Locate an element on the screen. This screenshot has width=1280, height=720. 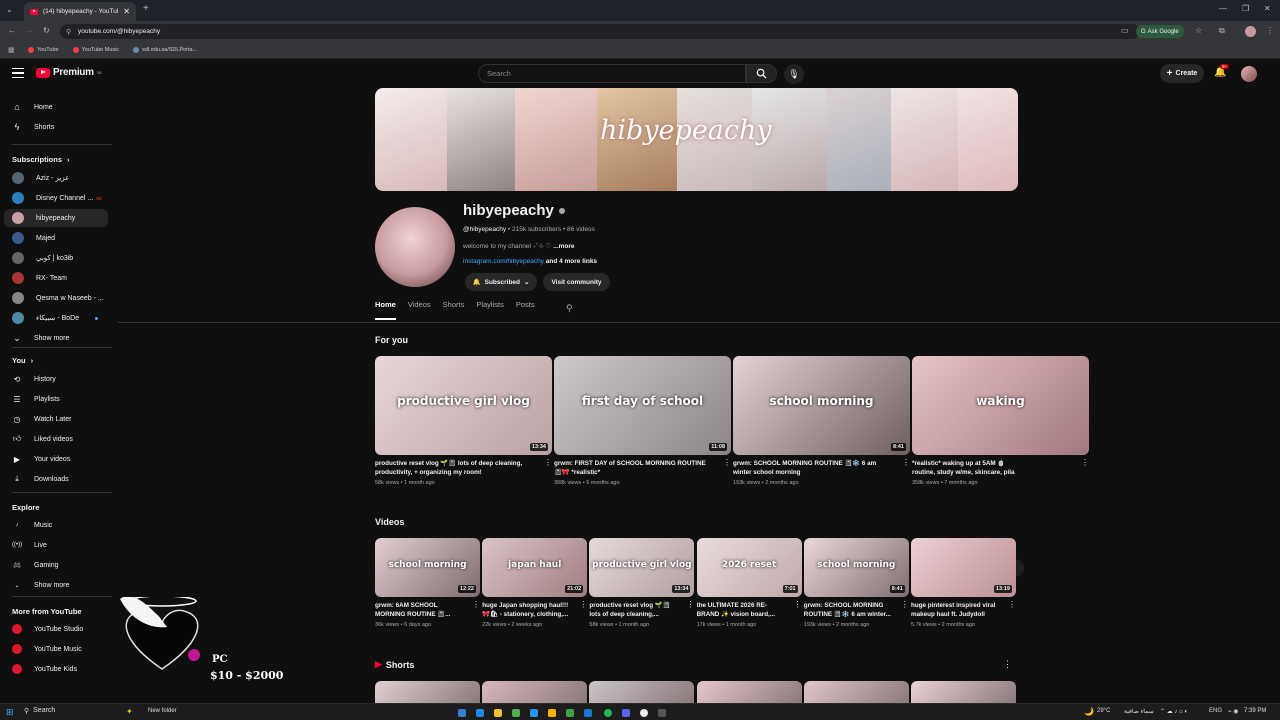
tray-icons-2: ⌁ ◉ is located at coordinates (1233, 711).